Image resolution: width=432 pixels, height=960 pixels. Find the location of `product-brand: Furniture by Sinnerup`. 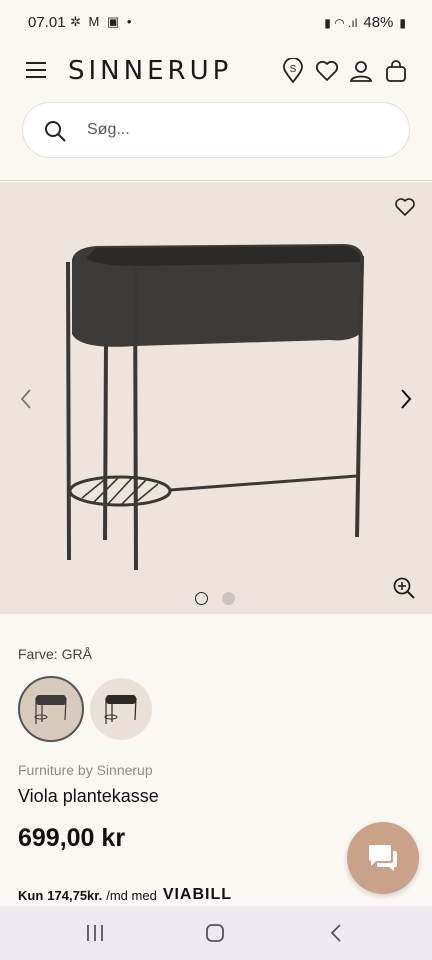

product-brand: Furniture by Sinnerup is located at coordinates (85, 770).